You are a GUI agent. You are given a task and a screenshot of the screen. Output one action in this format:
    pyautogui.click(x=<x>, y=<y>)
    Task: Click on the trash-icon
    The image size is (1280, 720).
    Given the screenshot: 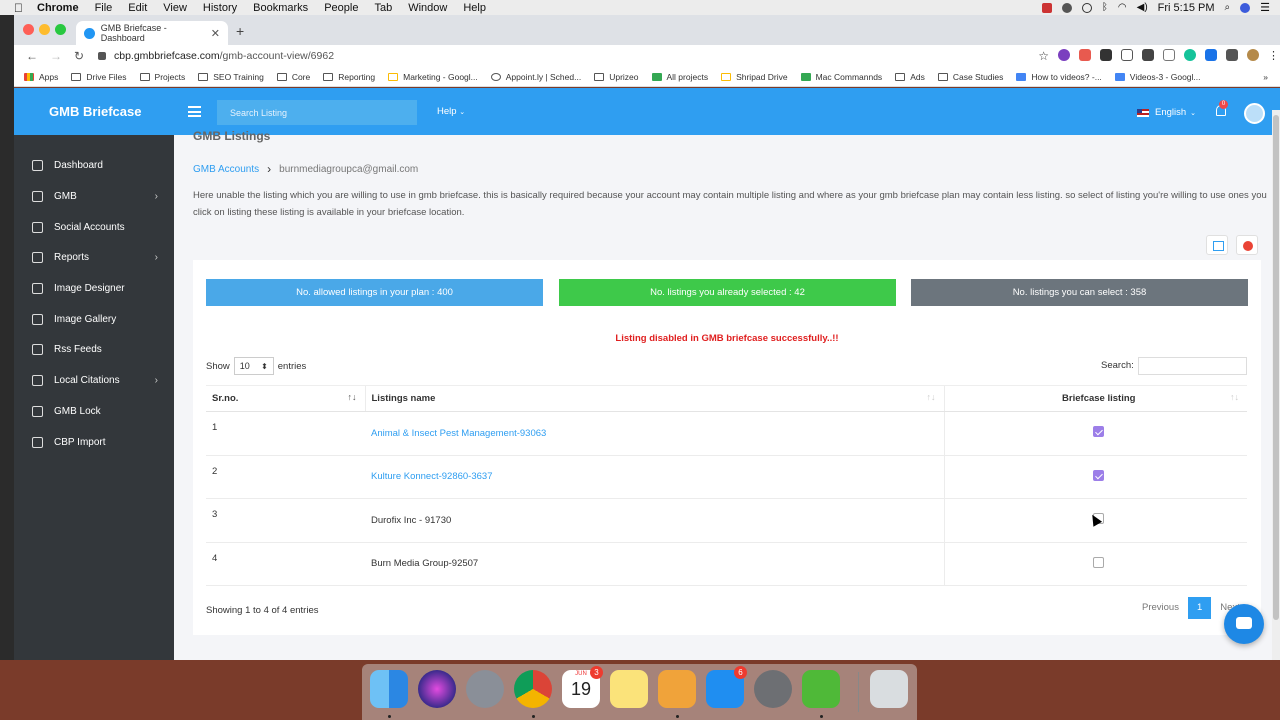 What is the action you would take?
    pyautogui.click(x=889, y=689)
    